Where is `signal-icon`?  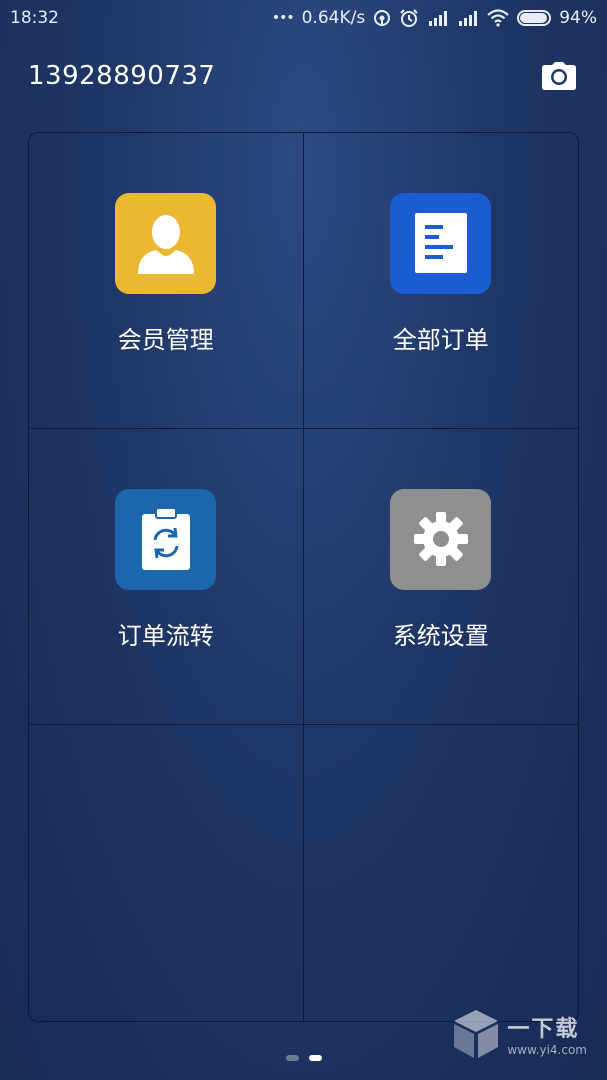
signal-icon is located at coordinates (468, 18).